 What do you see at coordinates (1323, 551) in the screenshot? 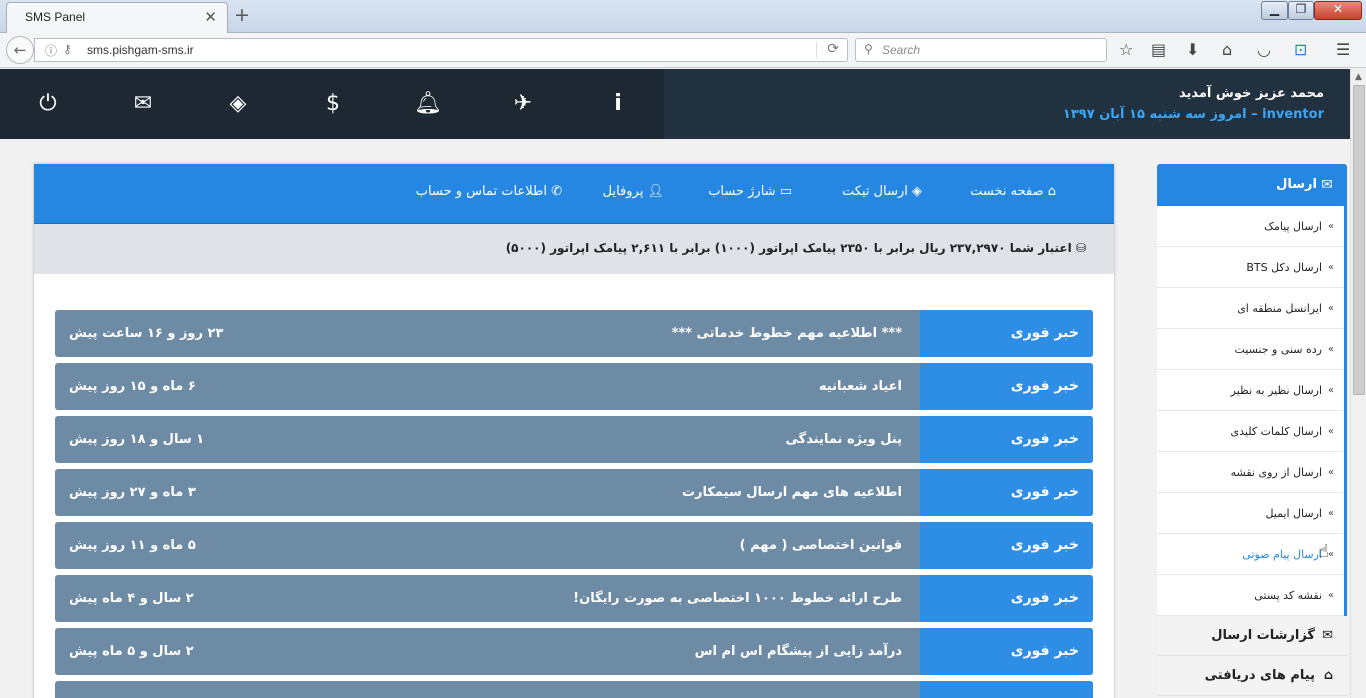
I see `mouse-pointer-icon: ☝` at bounding box center [1323, 551].